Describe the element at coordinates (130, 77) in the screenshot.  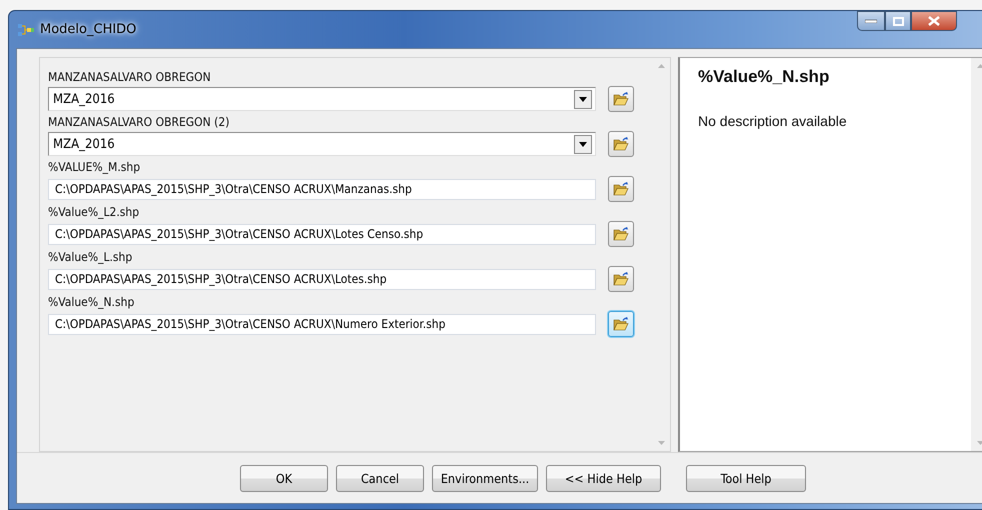
I see `field-label: MANZANASALVARO OBREGON` at that location.